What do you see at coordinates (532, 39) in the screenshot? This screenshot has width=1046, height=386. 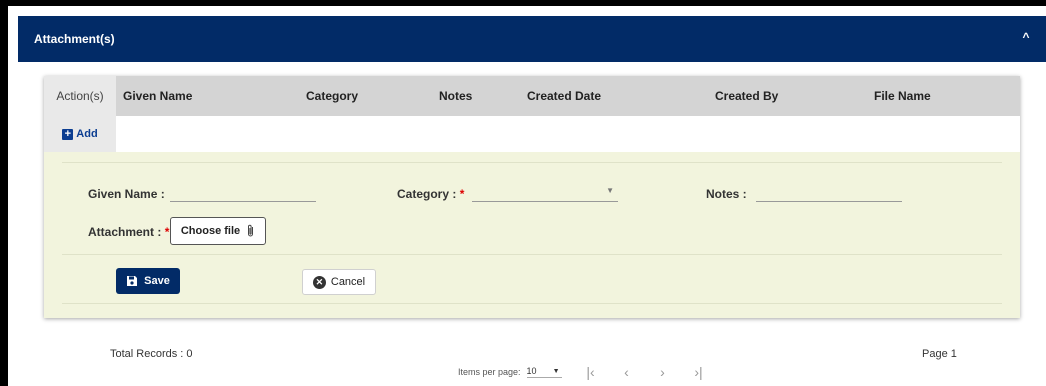 I see `attachments-panel-header: Attachment(s) ^` at bounding box center [532, 39].